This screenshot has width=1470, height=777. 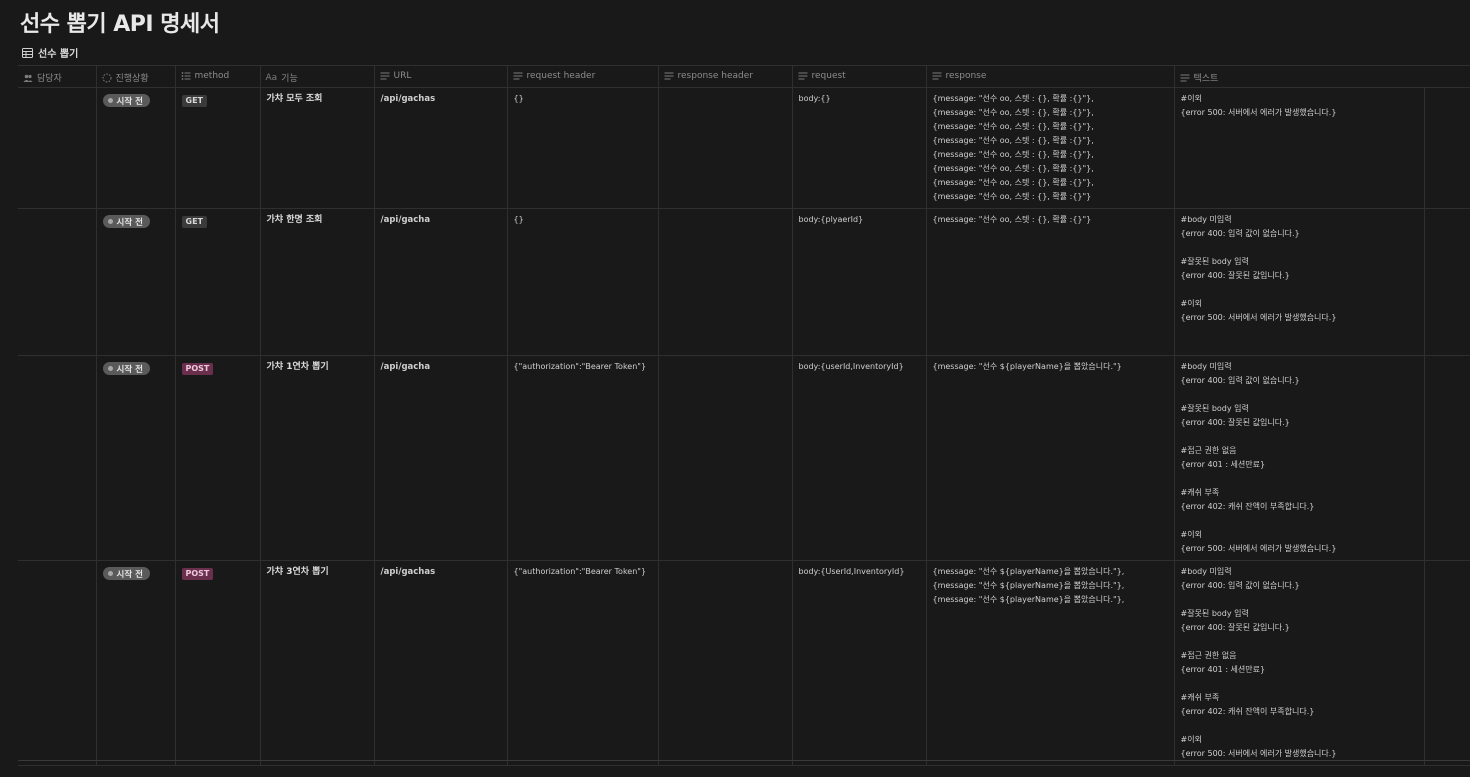 I want to click on cell-feature: 가챠 모두 조회, so click(x=317, y=148).